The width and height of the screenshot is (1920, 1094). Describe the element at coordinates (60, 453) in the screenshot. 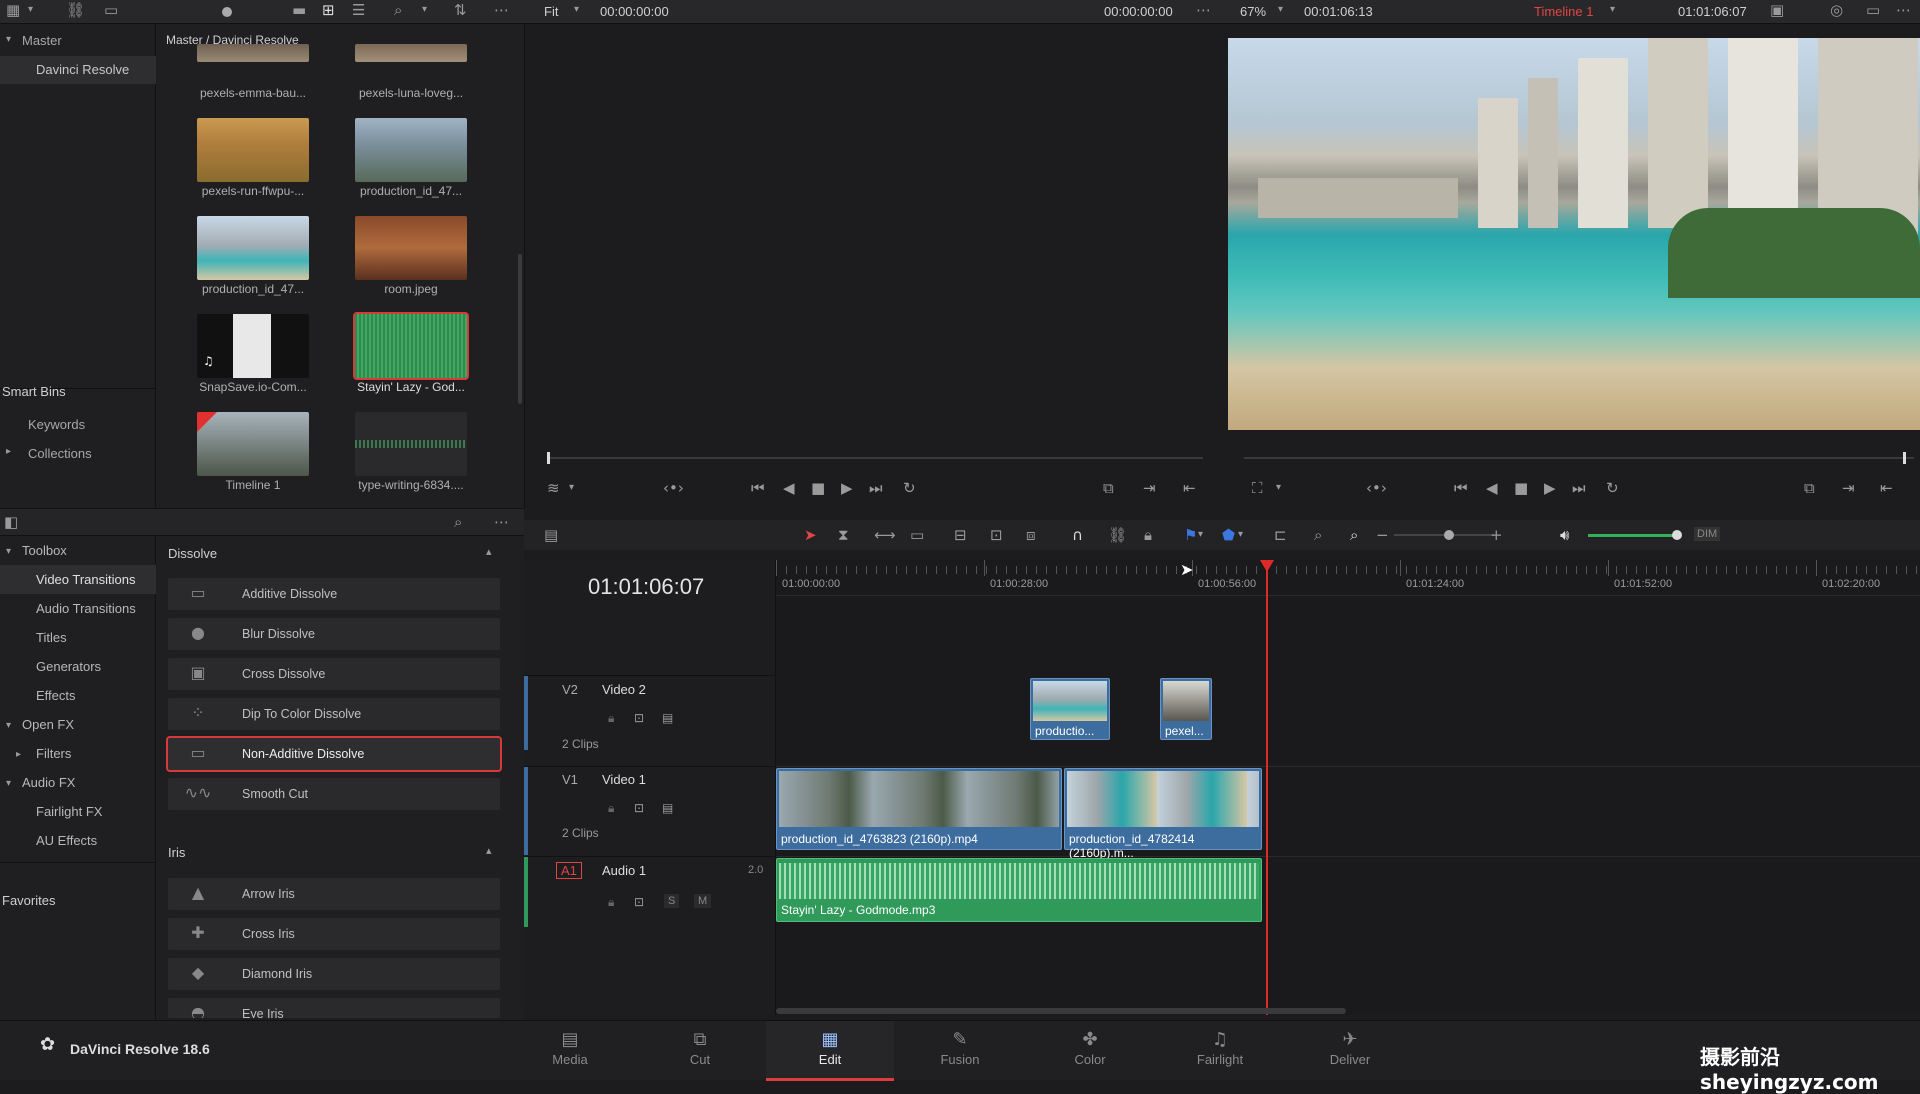

I see `smart-bin-collections: Collections` at that location.